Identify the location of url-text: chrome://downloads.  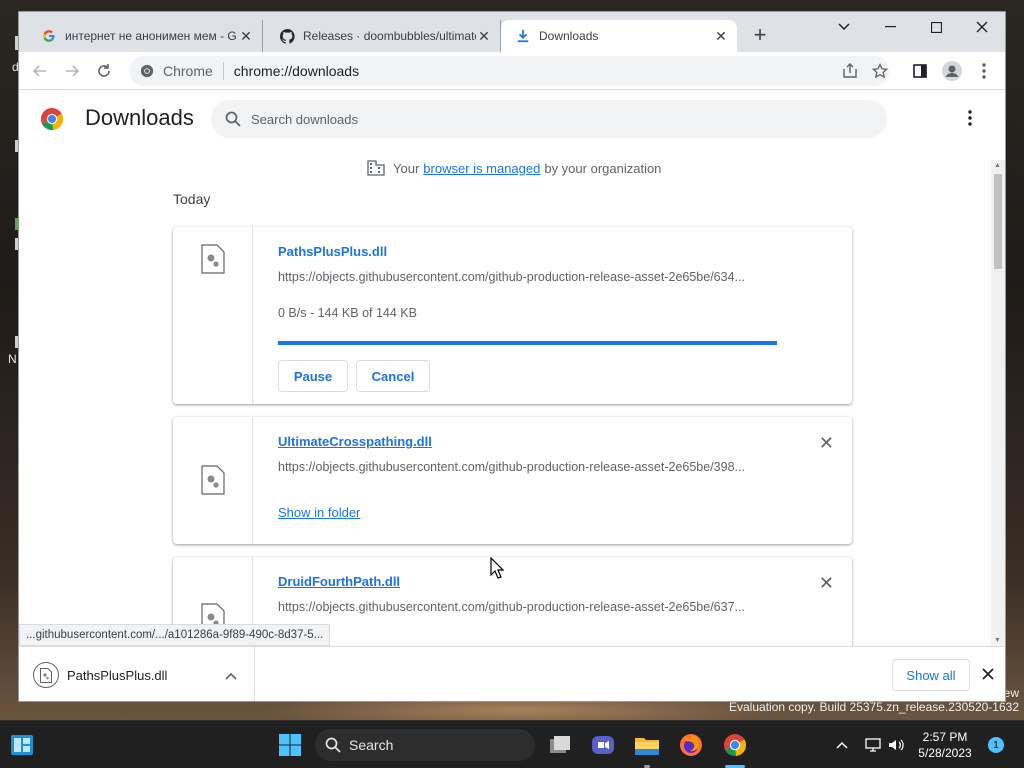
(296, 71).